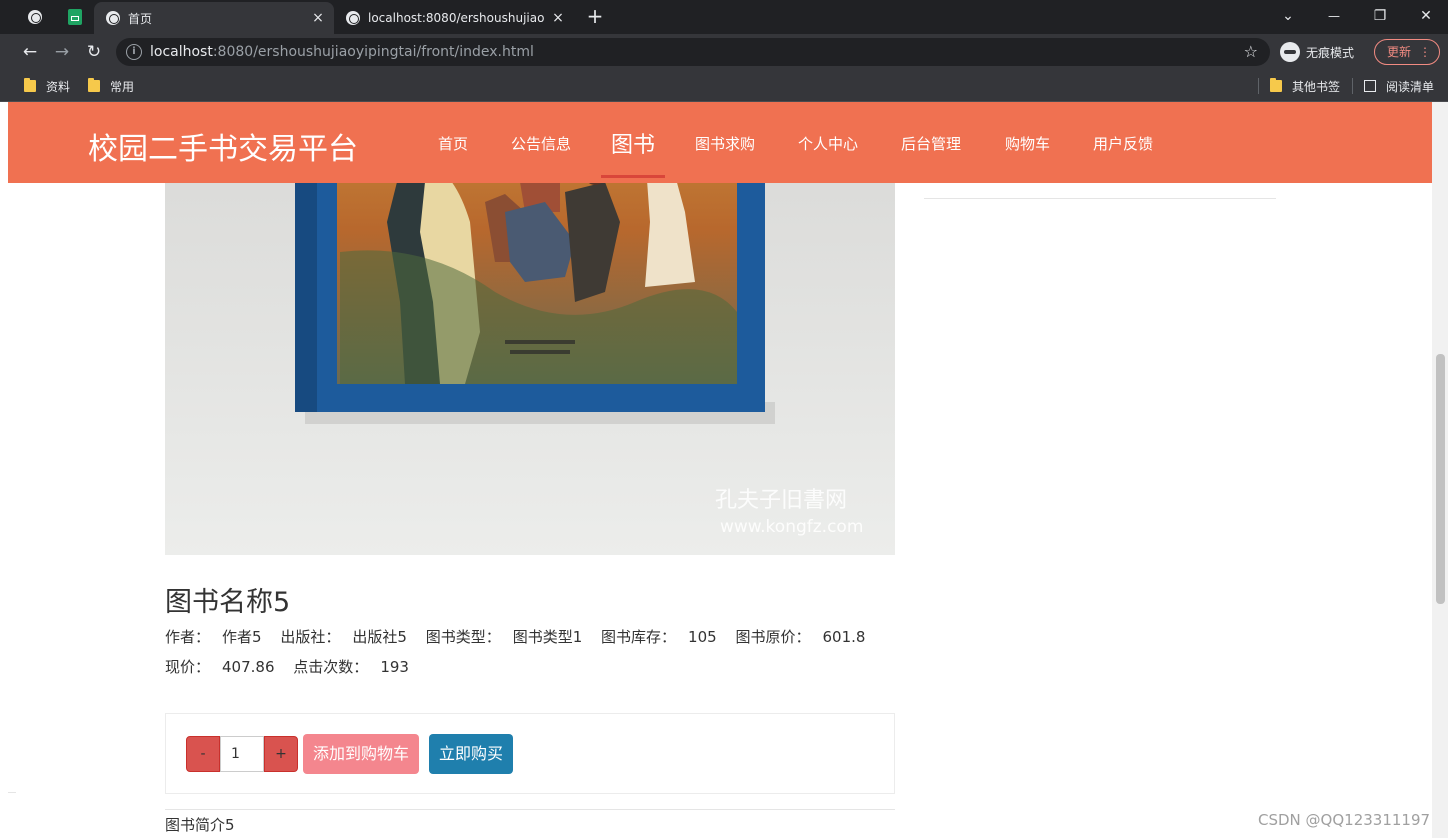  I want to click on tab-home: 首页 ×, so click(214, 18).